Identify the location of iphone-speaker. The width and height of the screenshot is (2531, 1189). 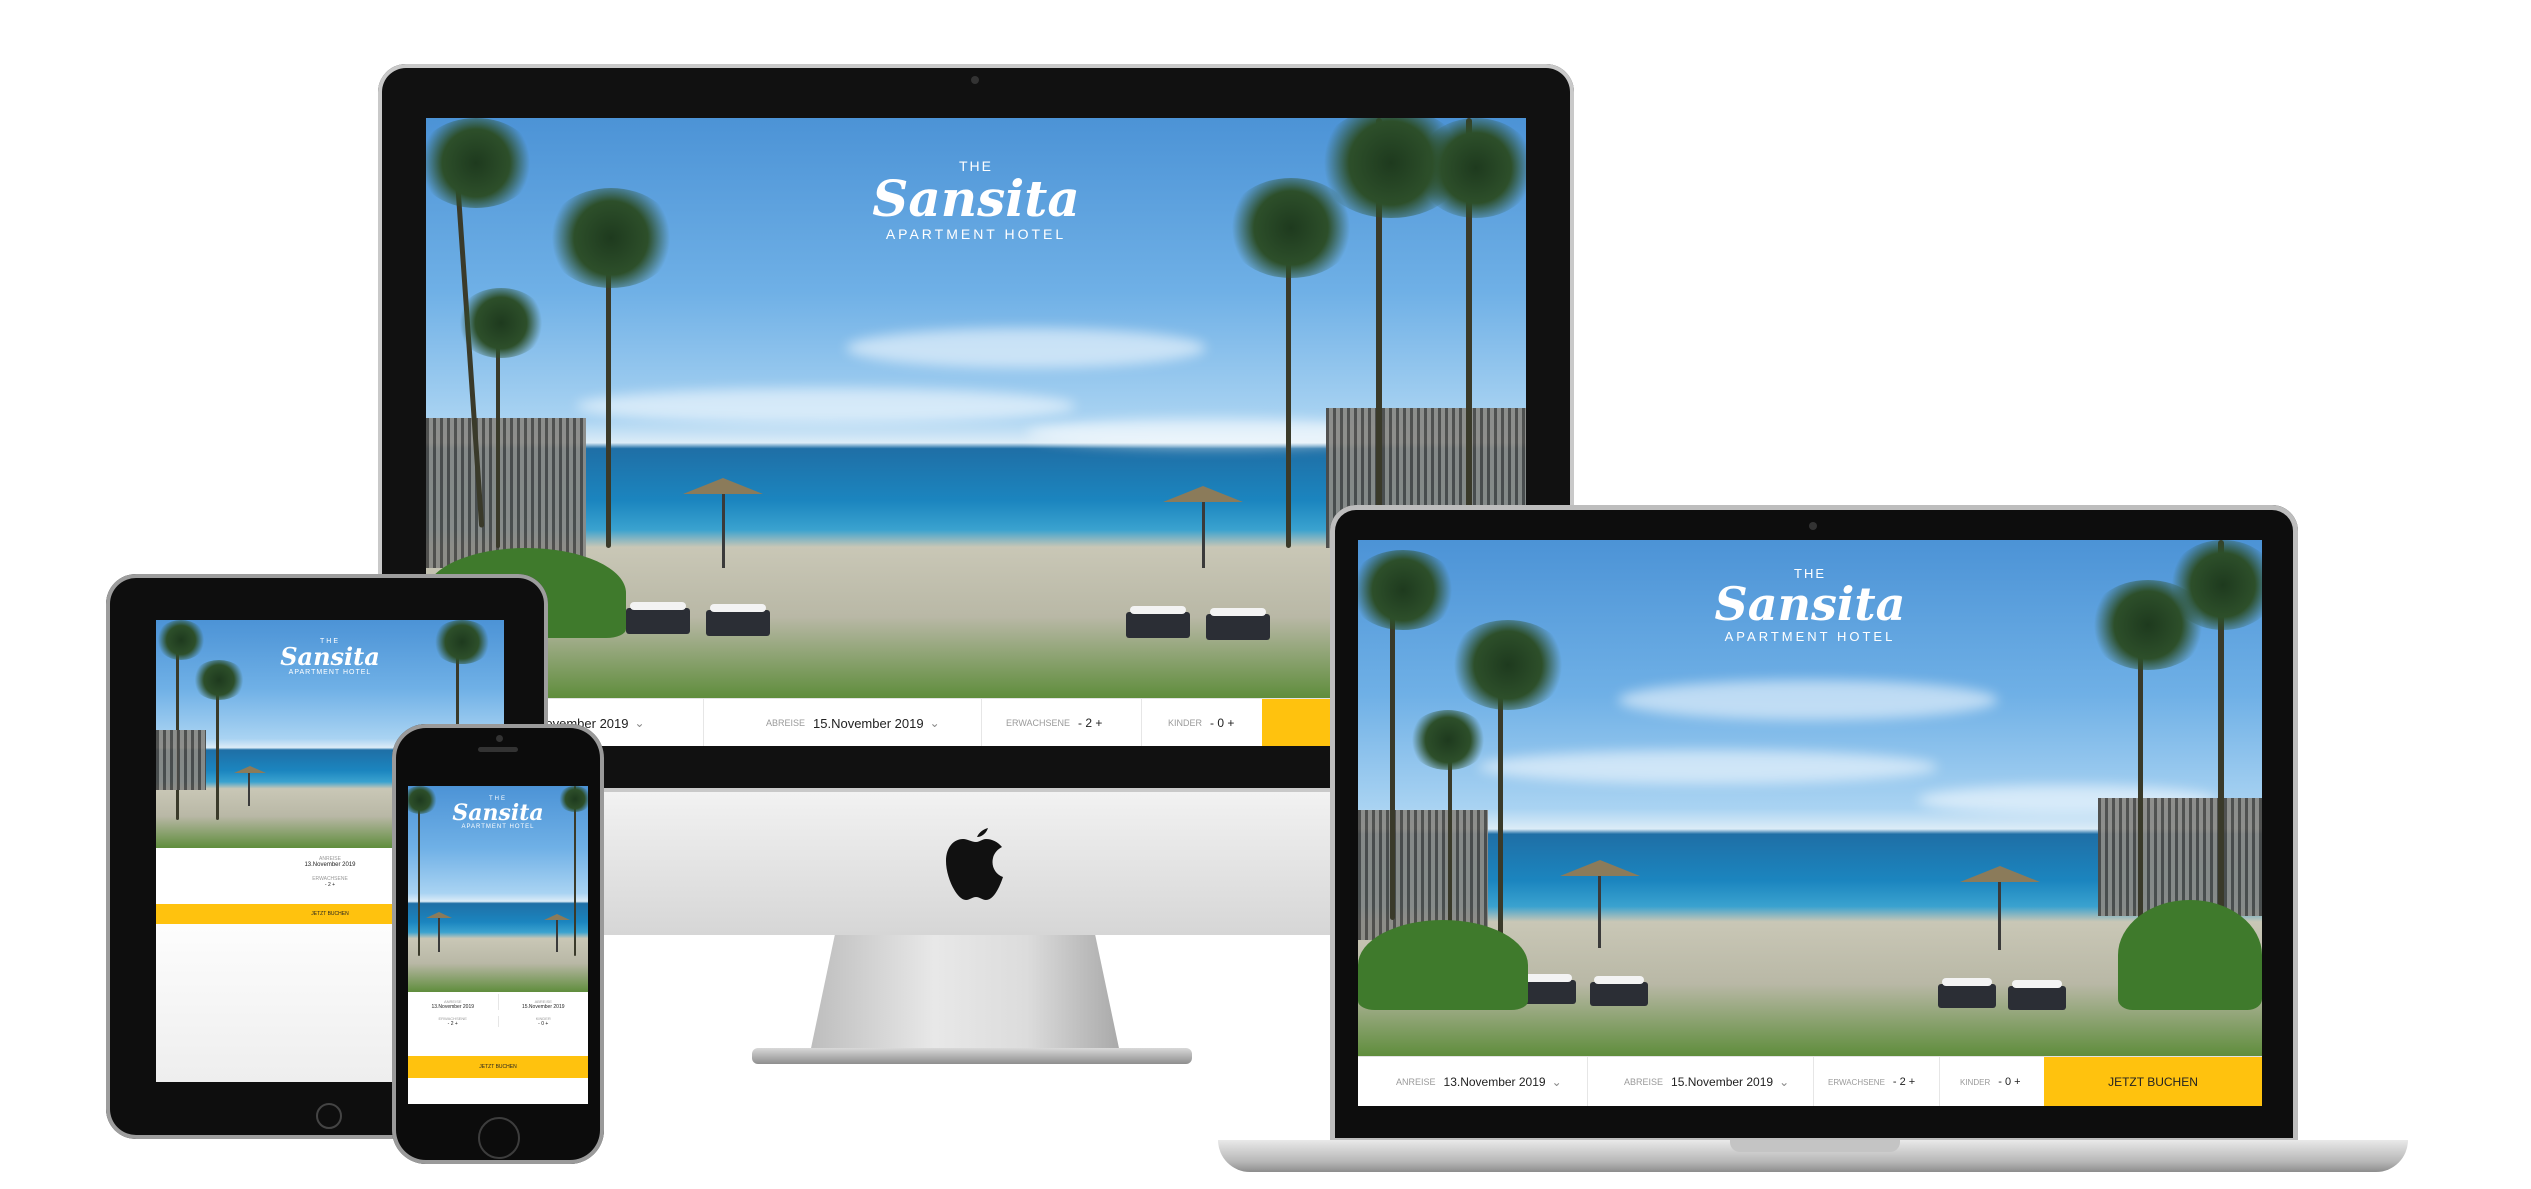
(498, 749).